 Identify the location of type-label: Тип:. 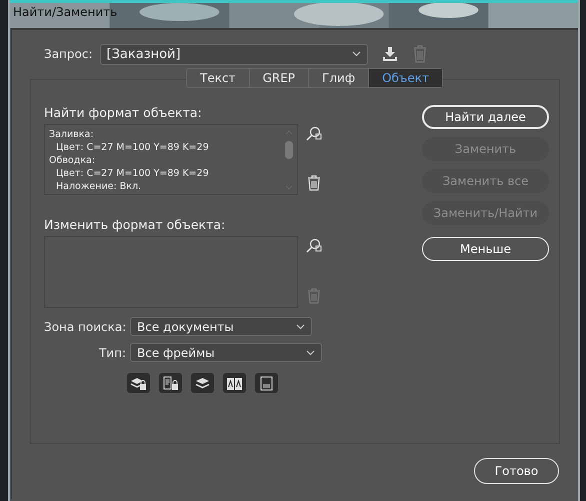
(112, 353).